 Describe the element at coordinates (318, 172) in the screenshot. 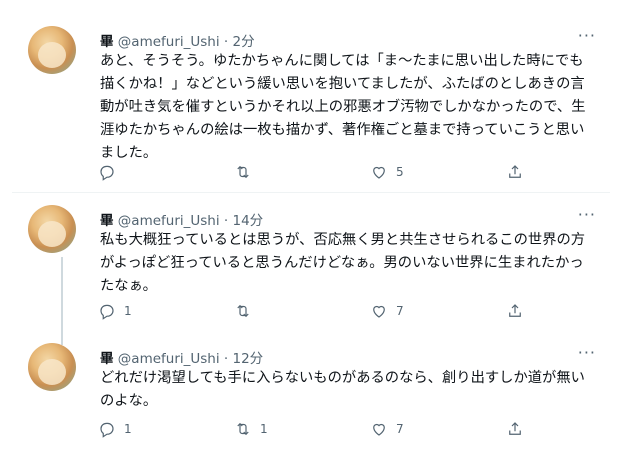

I see `tweet-actions: 5` at that location.